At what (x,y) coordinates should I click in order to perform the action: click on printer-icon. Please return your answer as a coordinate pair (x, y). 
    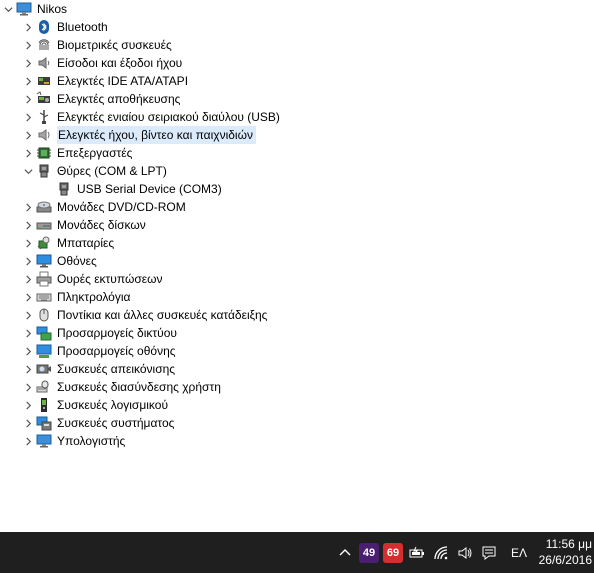
    Looking at the image, I should click on (44, 279).